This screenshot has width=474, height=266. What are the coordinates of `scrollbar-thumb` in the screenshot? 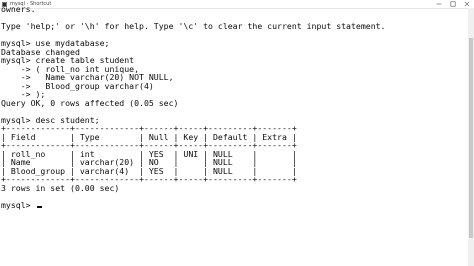 It's located at (471, 138).